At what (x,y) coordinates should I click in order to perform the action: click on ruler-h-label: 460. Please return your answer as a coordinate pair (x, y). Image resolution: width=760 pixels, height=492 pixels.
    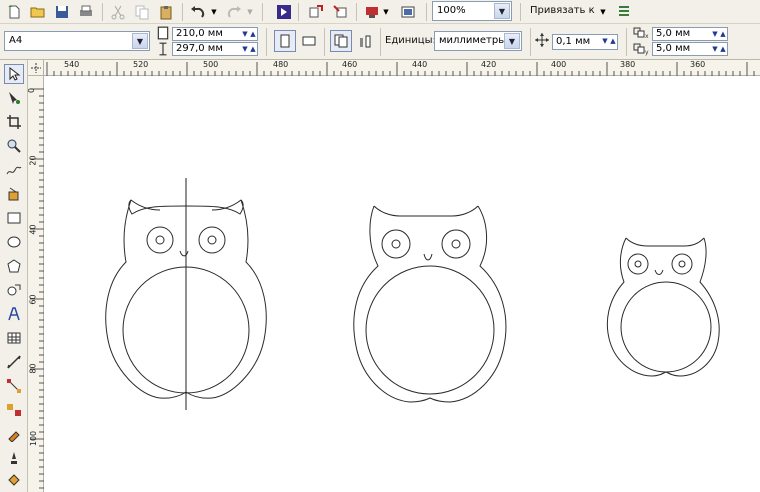
    Looking at the image, I should click on (350, 64).